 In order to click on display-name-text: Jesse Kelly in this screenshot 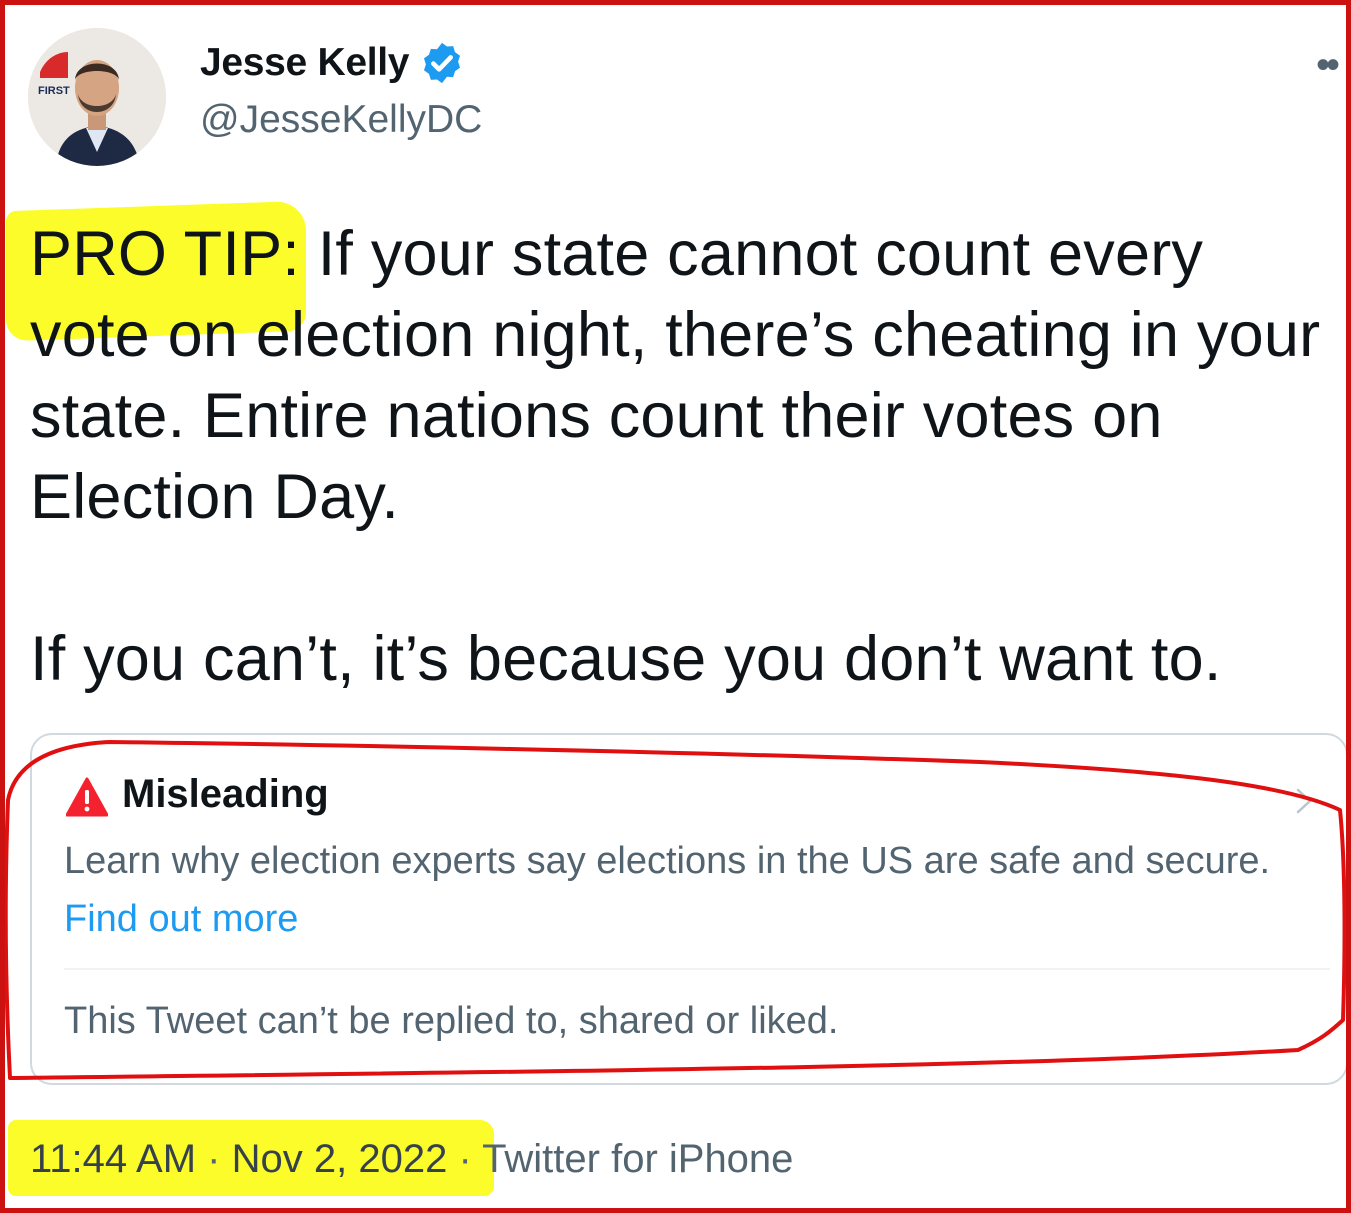, I will do `click(305, 62)`.